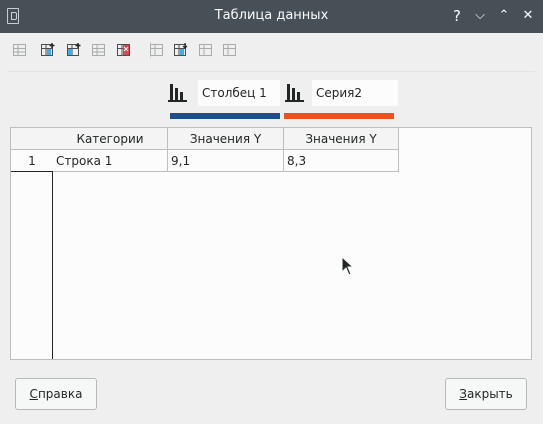  What do you see at coordinates (457, 16) in the screenshot?
I see `help-button: ?` at bounding box center [457, 16].